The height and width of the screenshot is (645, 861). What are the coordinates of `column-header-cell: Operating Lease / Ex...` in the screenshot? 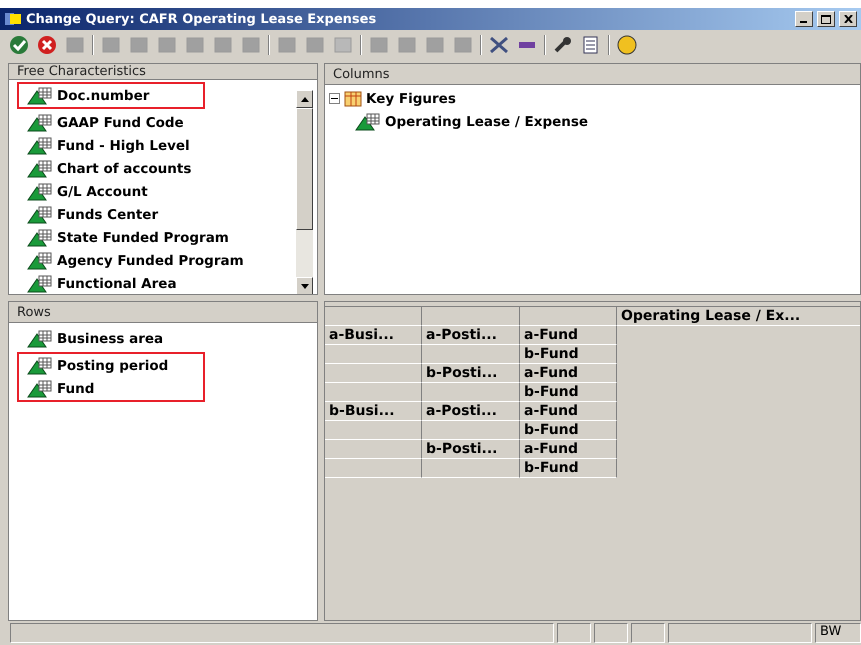 It's located at (738, 316).